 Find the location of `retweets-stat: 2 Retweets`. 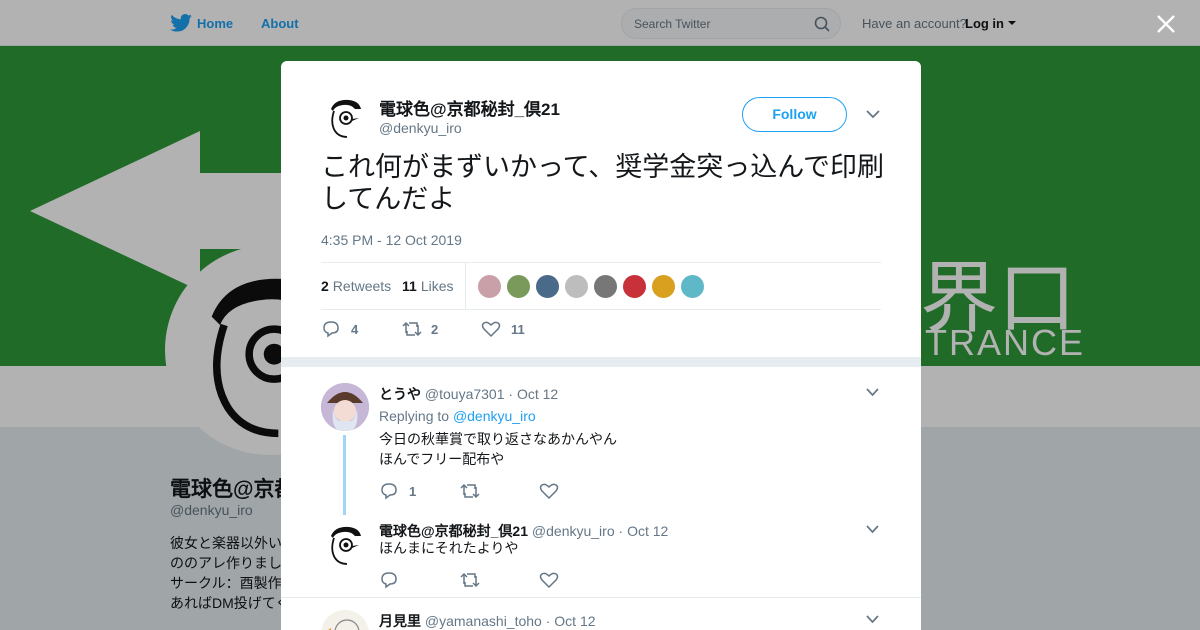

retweets-stat: 2 Retweets is located at coordinates (356, 286).